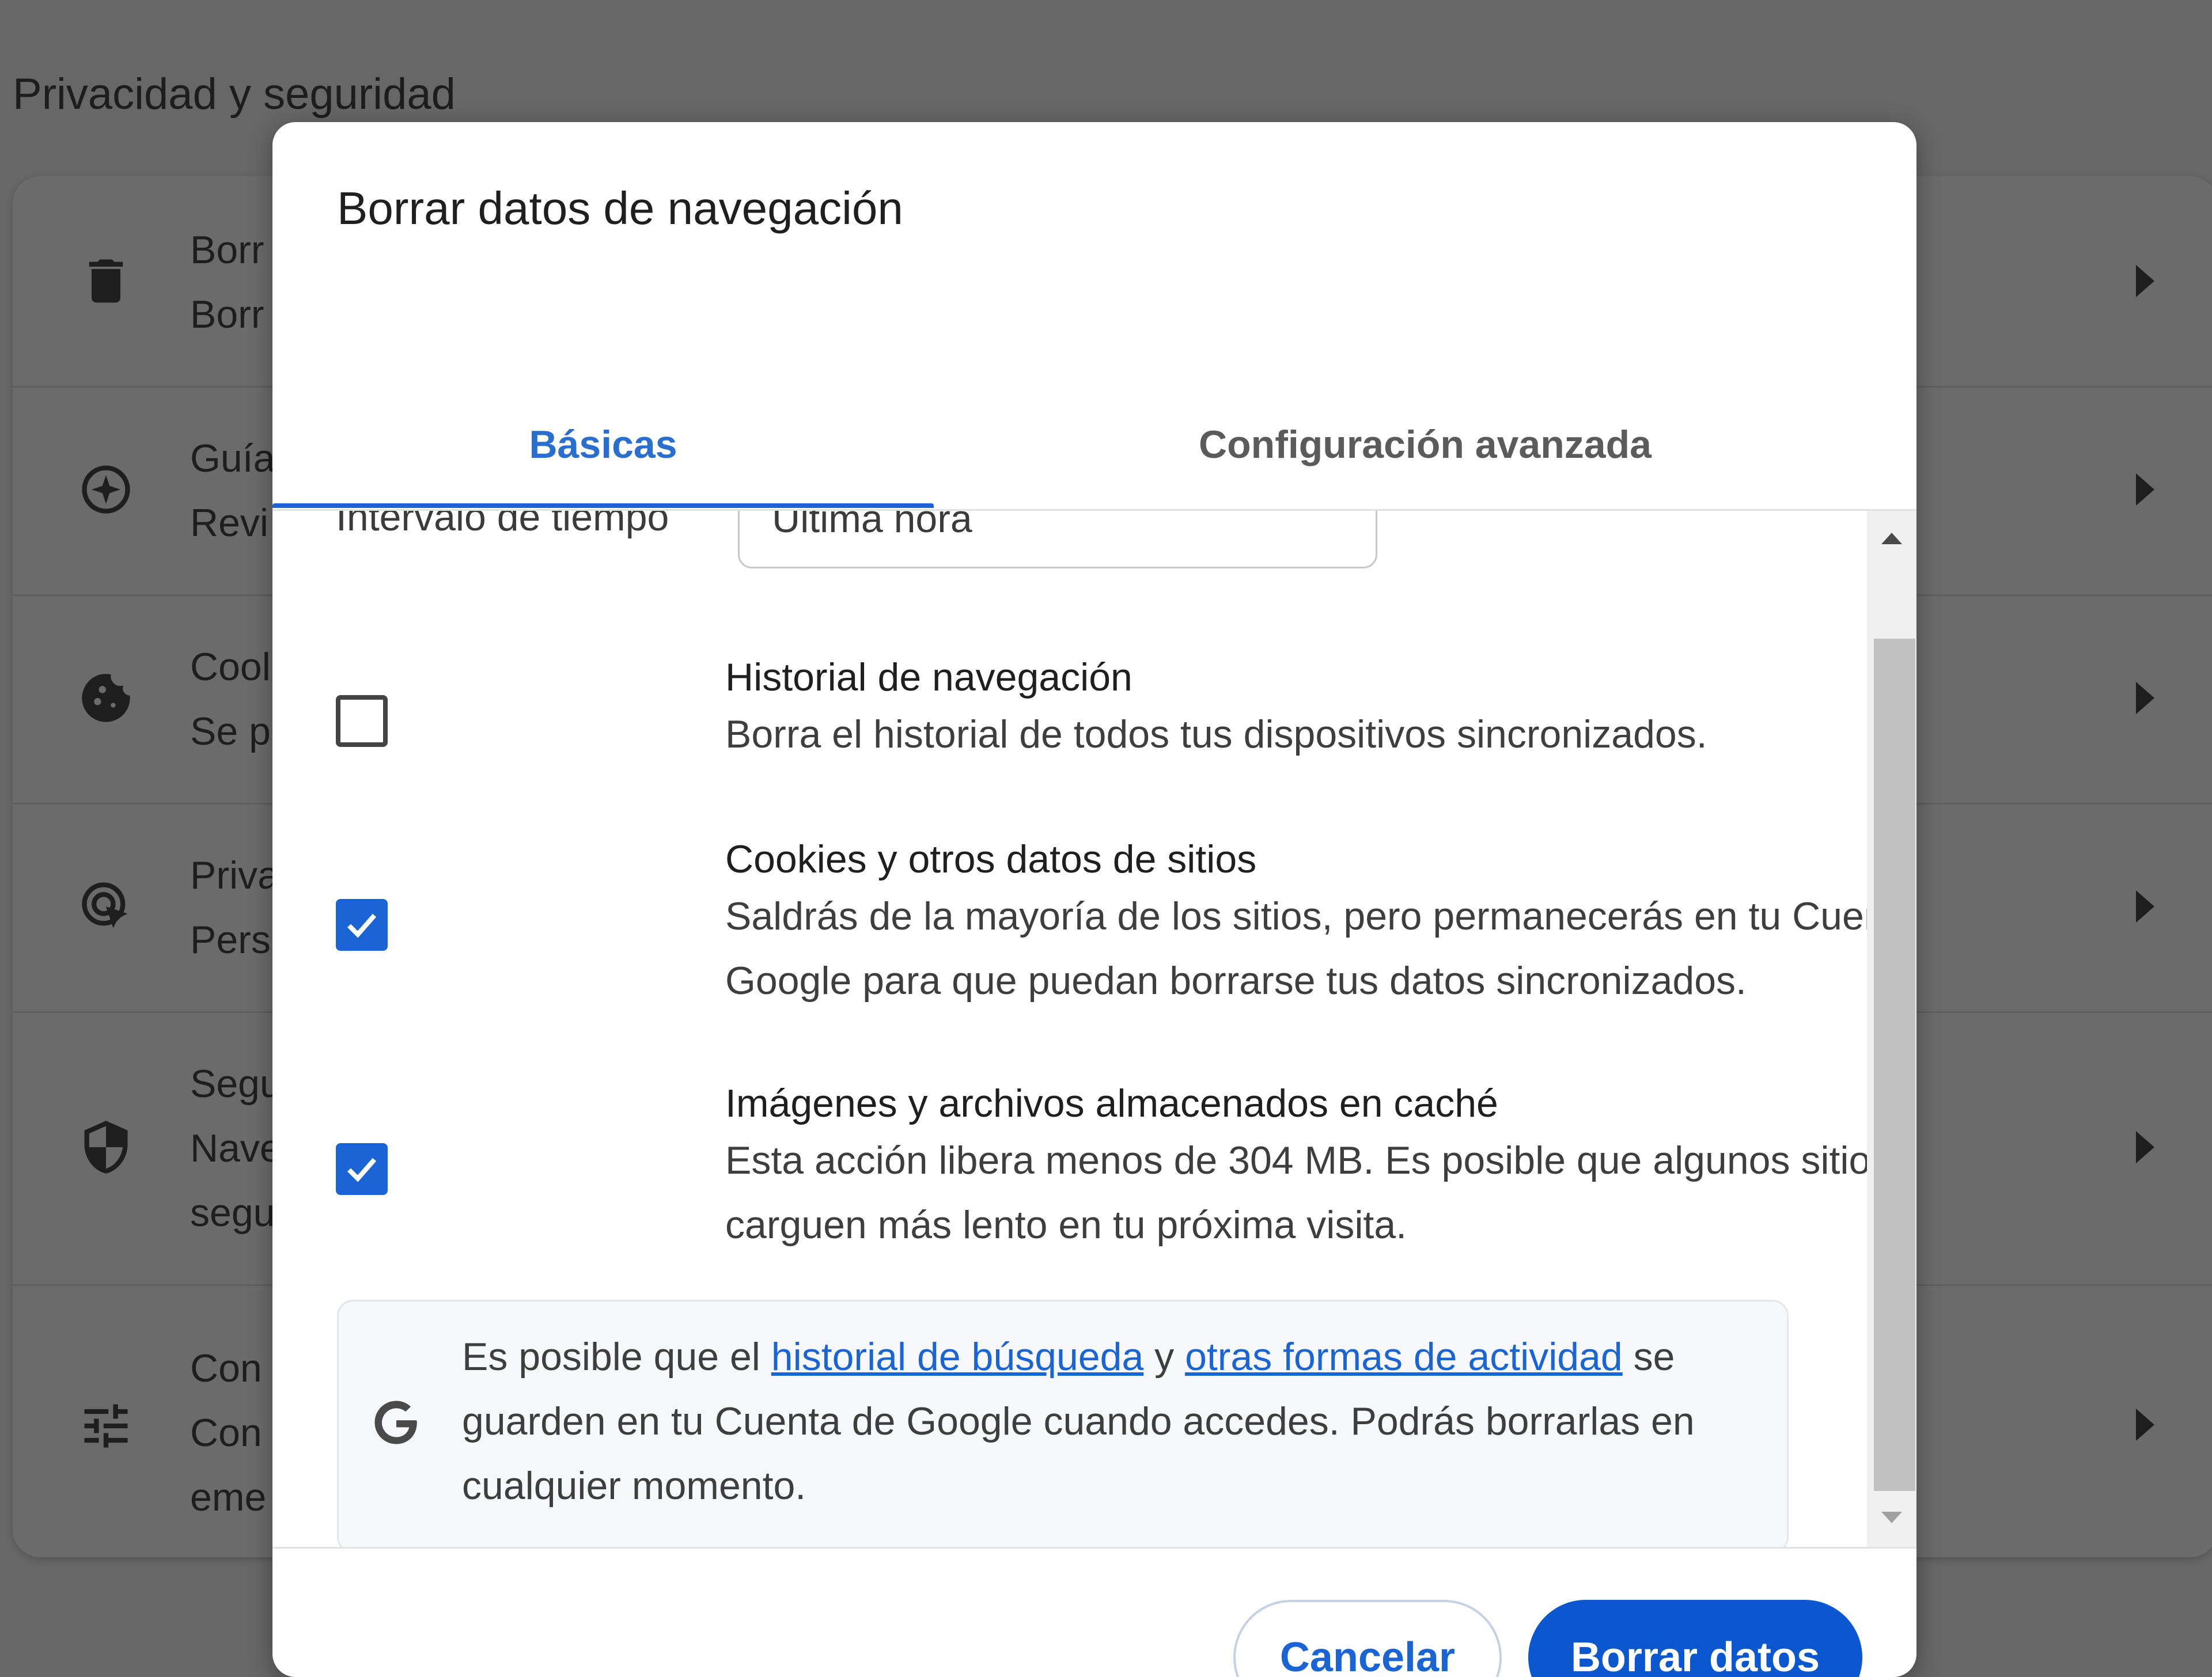 This screenshot has width=2212, height=1677. Describe the element at coordinates (1891, 538) in the screenshot. I see `scroll-up-arrow-icon` at that location.